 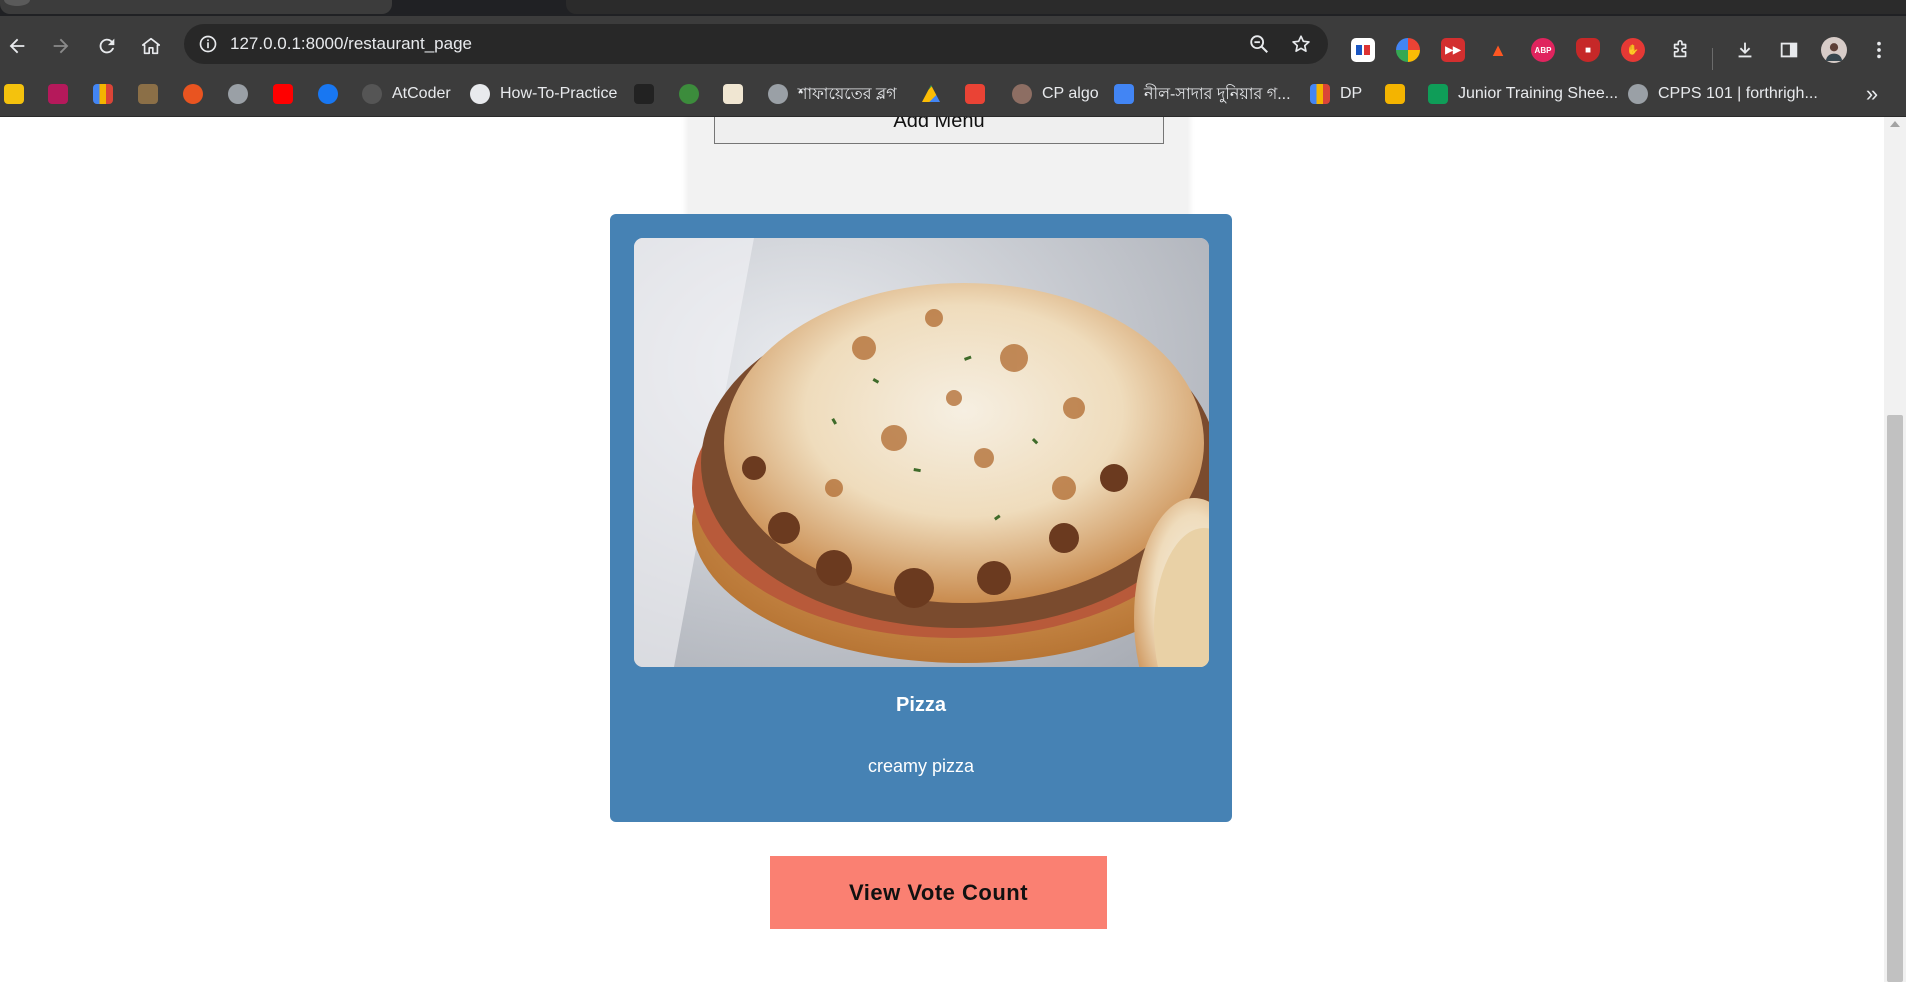 What do you see at coordinates (372, 94) in the screenshot?
I see `atcoder-icon` at bounding box center [372, 94].